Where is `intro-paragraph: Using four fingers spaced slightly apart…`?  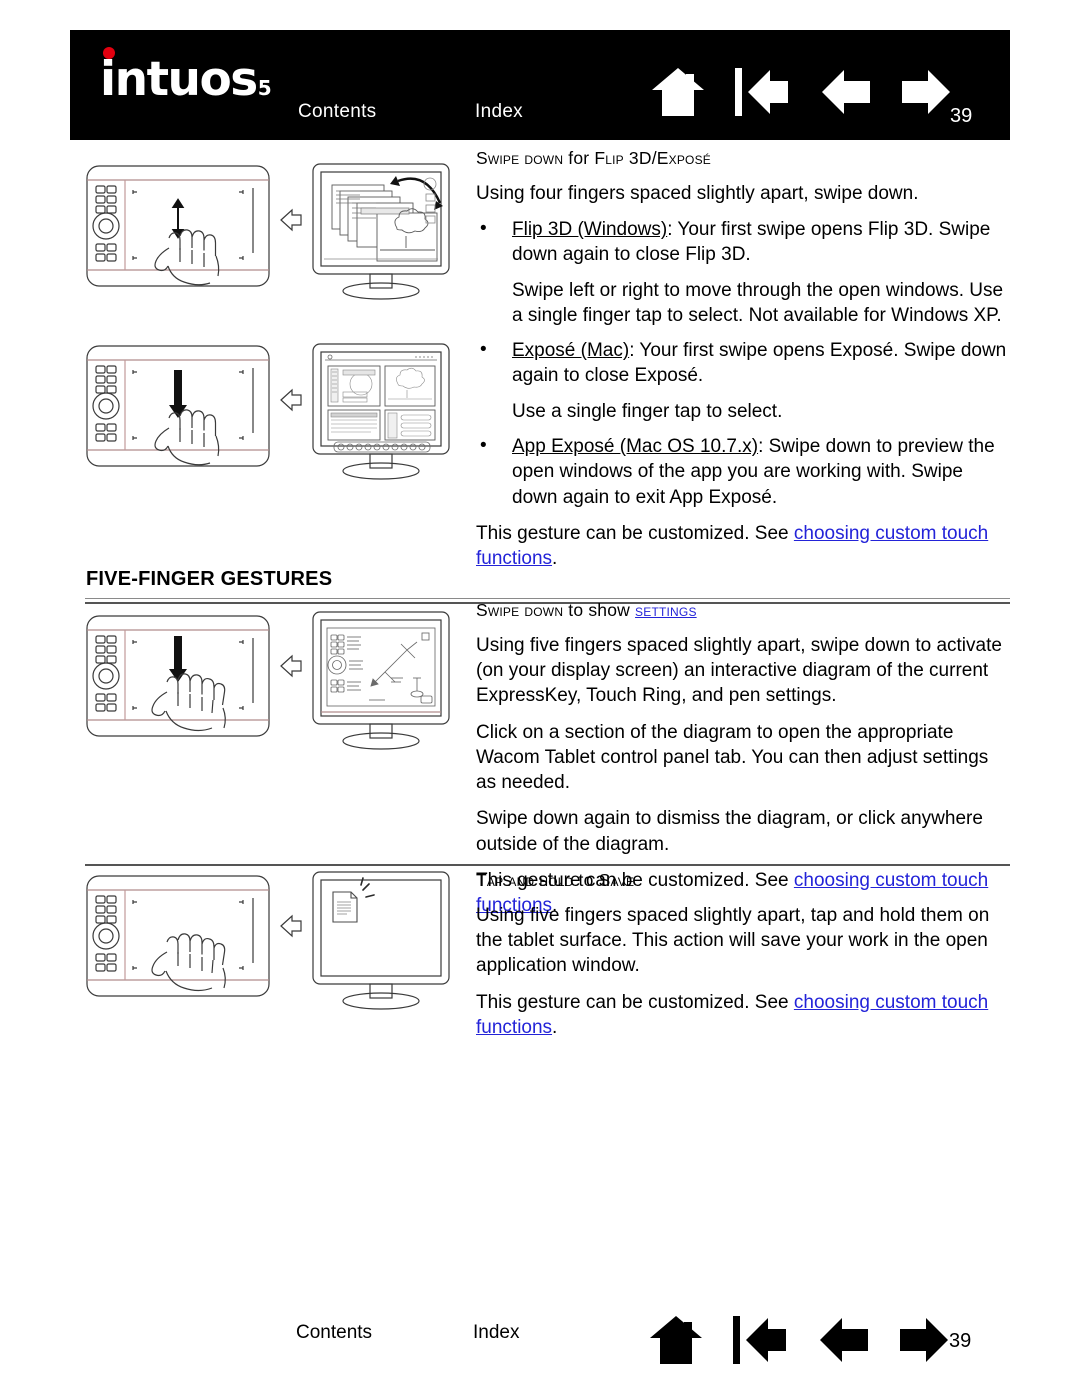
intro-paragraph: Using four fingers spaced slightly apart… is located at coordinates (697, 193).